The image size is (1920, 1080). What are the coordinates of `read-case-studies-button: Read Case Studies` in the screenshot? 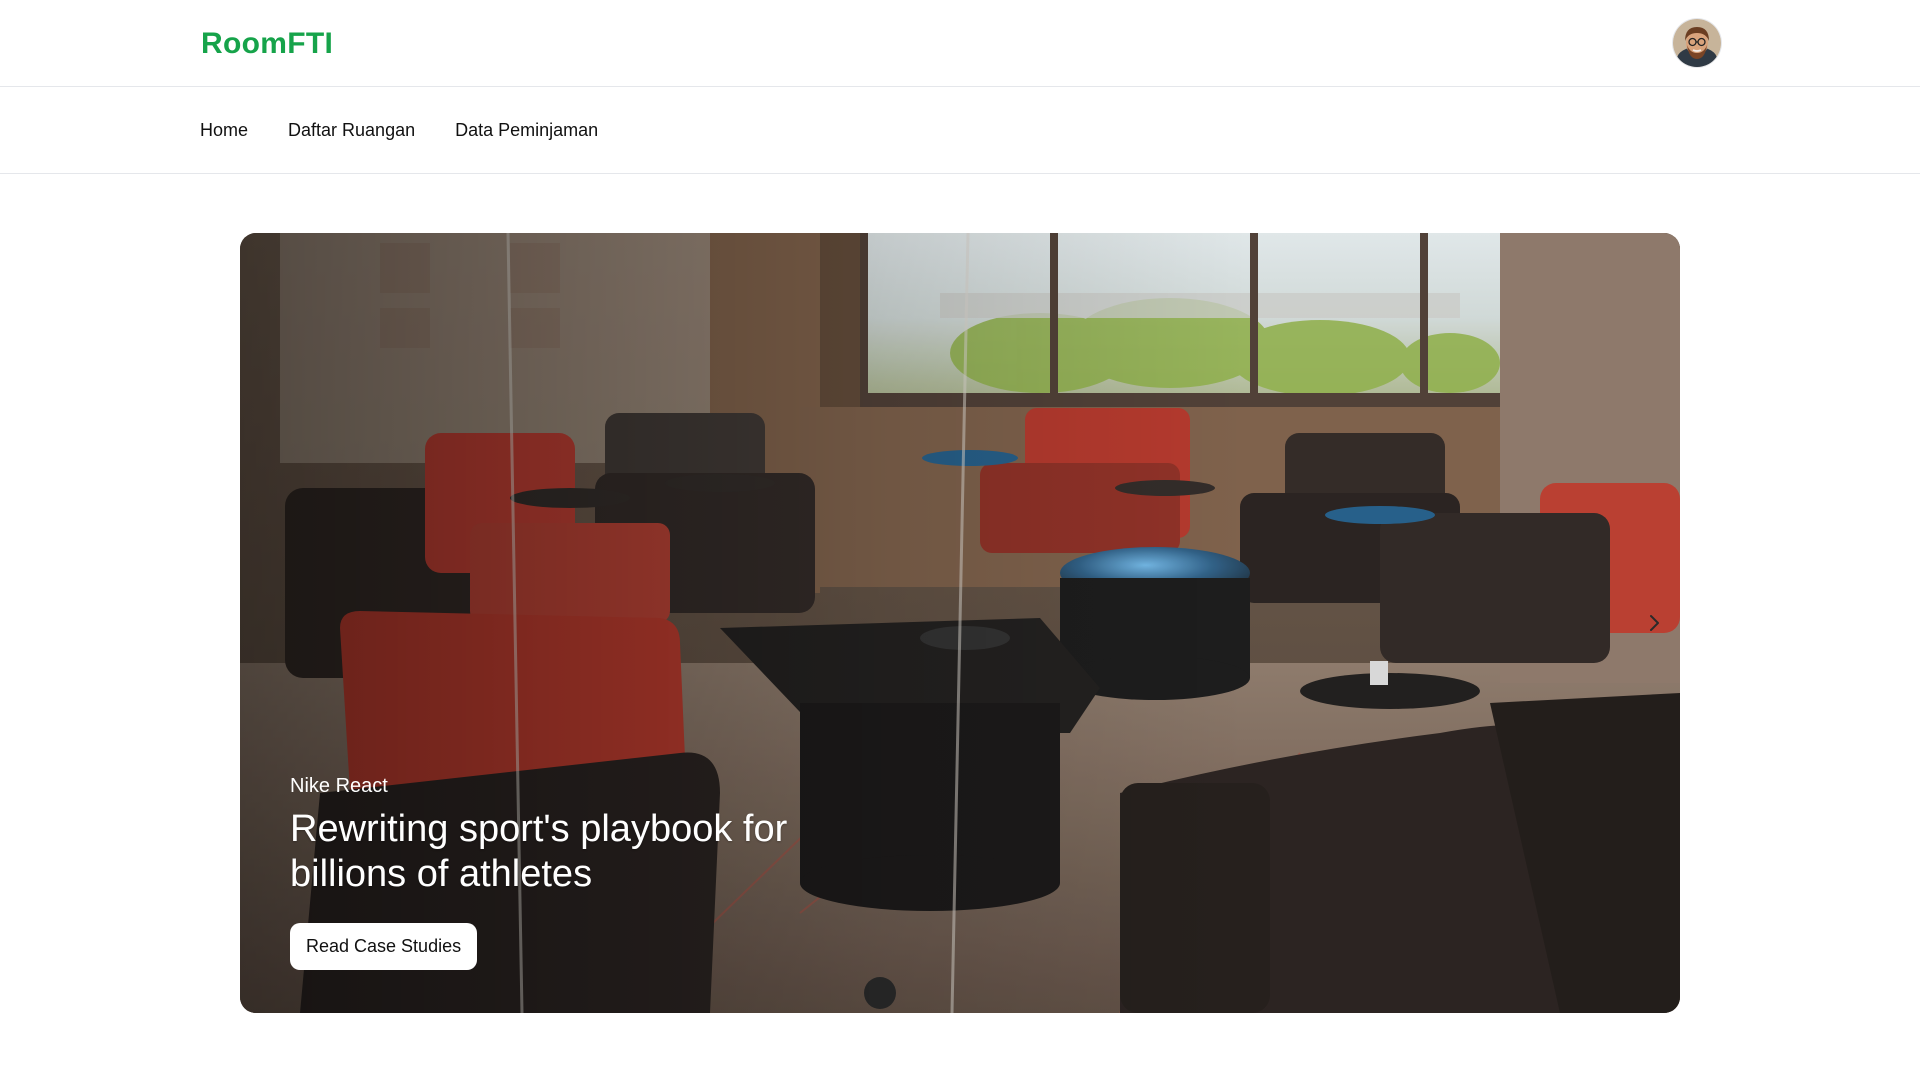 It's located at (384, 946).